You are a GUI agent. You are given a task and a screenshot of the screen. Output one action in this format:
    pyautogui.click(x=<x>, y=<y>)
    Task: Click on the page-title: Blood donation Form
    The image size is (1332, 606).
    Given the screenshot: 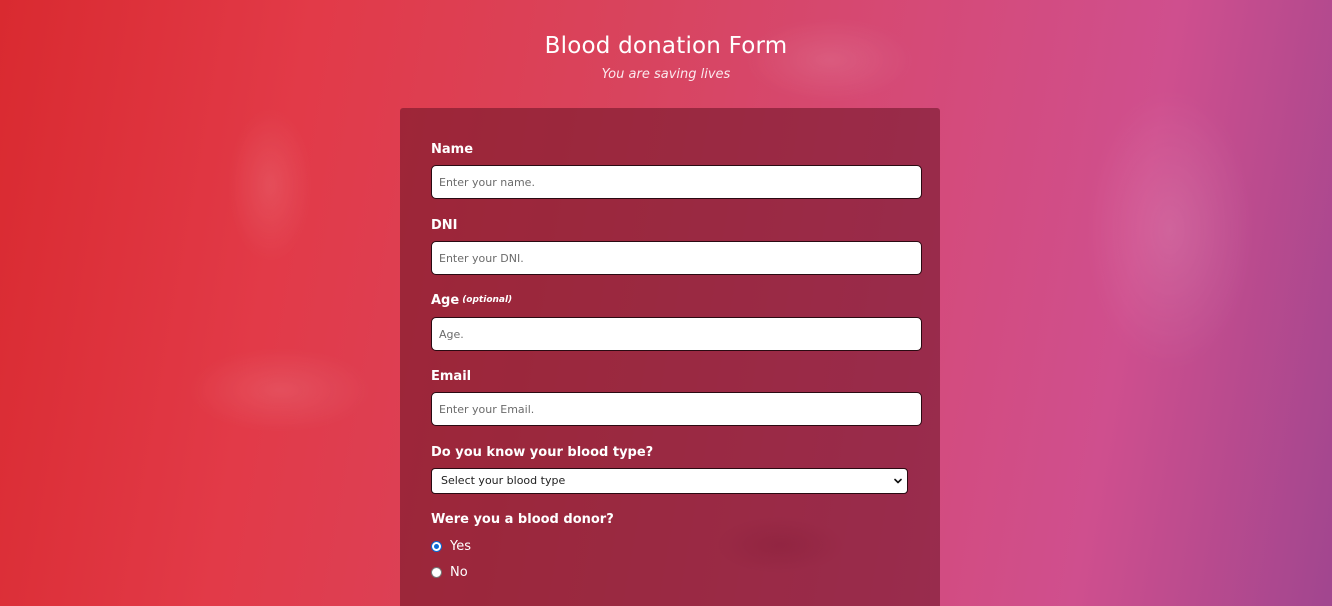 What is the action you would take?
    pyautogui.click(x=666, y=46)
    